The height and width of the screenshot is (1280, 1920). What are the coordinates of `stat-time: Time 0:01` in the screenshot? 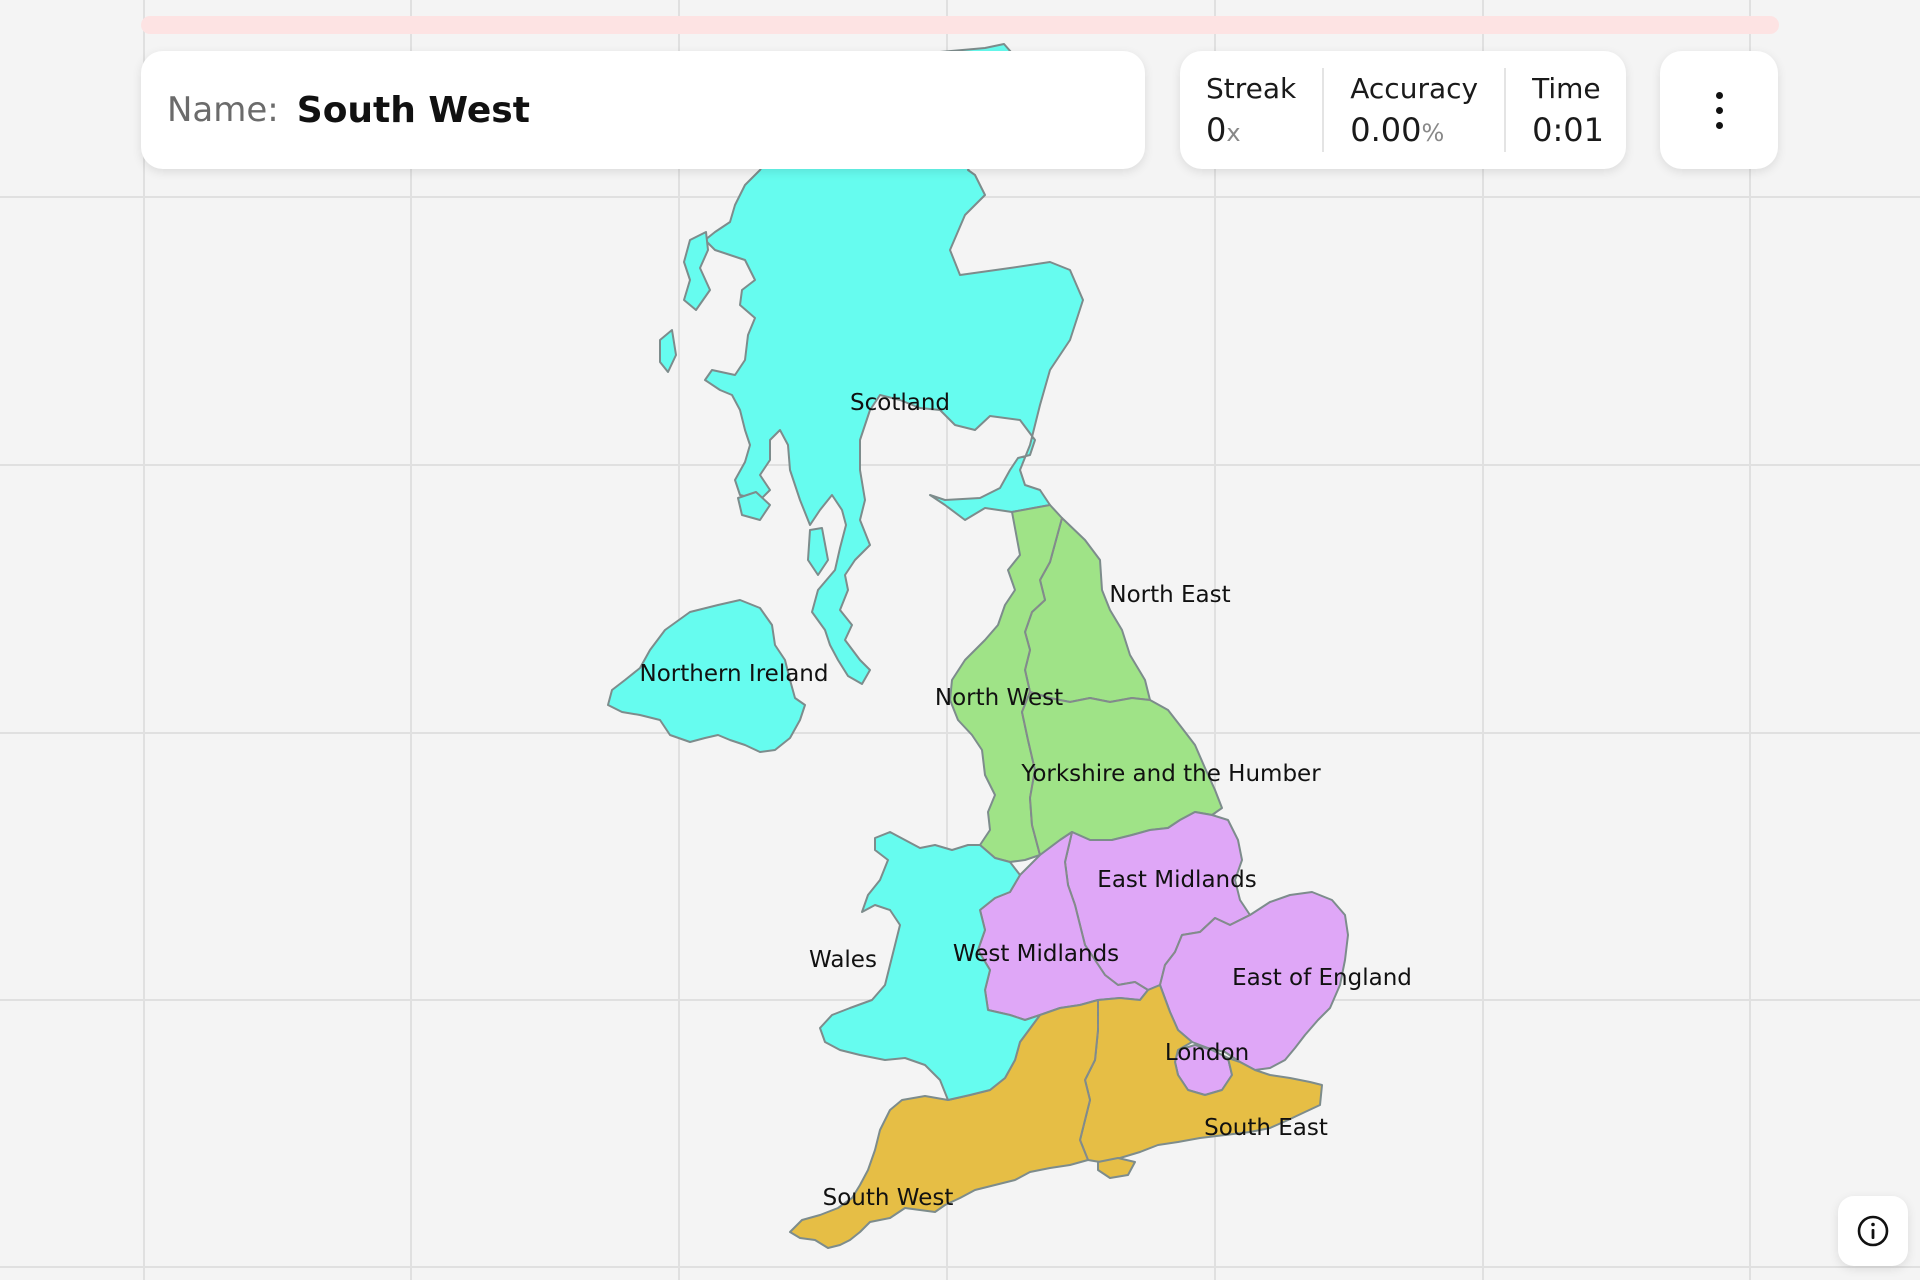 It's located at (1567, 110).